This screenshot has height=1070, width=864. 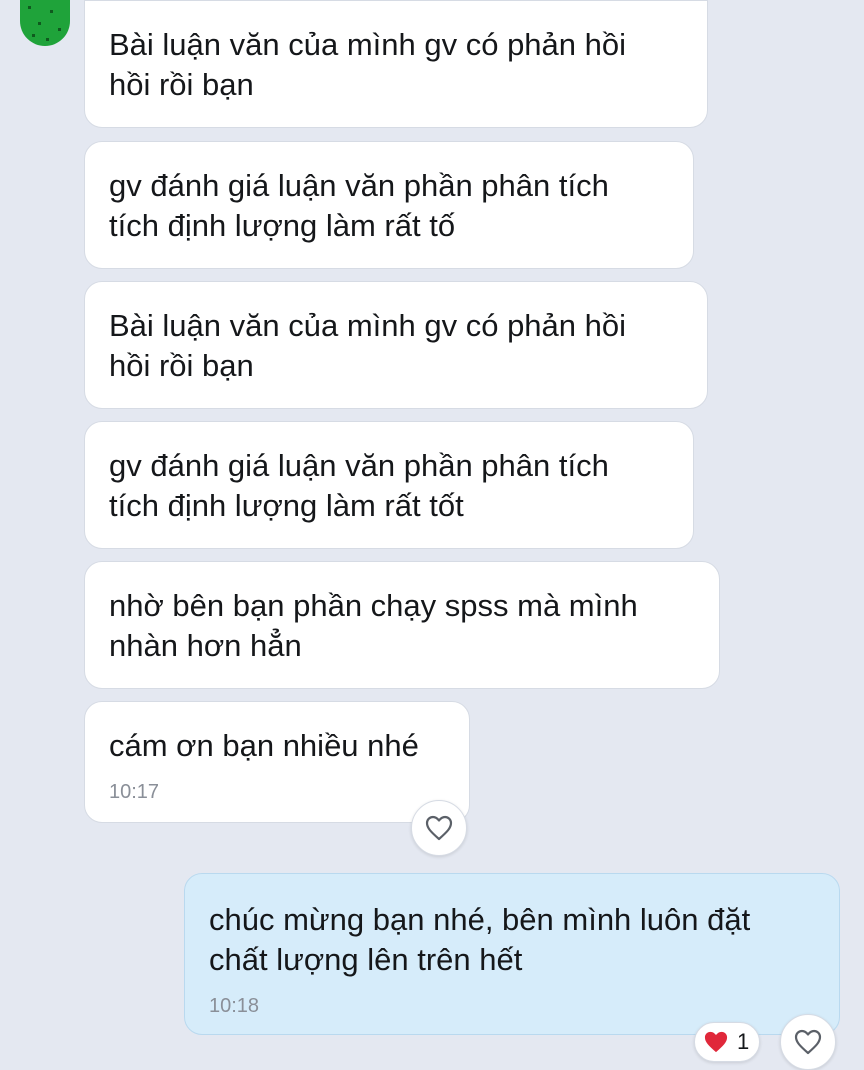 I want to click on message-timestamp: 10:17, so click(x=134, y=792).